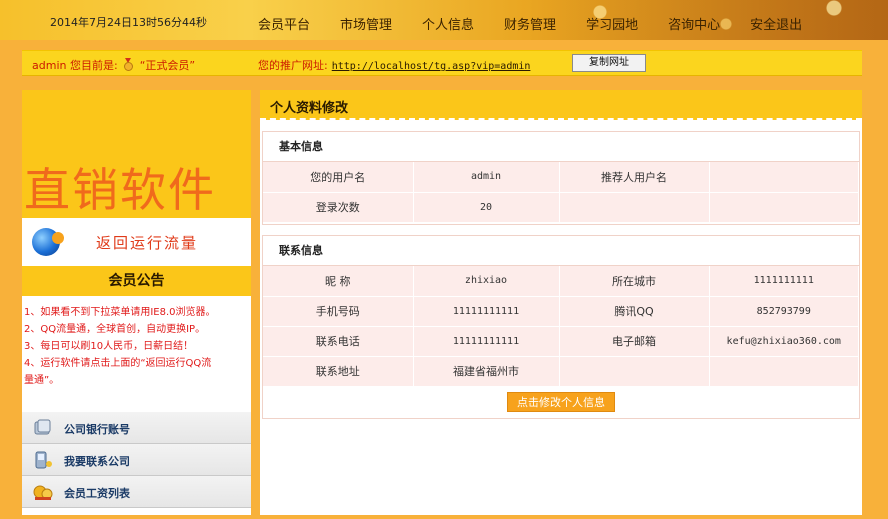 The height and width of the screenshot is (519, 888). Describe the element at coordinates (448, 23) in the screenshot. I see `nav-personal-info: 个人信息` at that location.